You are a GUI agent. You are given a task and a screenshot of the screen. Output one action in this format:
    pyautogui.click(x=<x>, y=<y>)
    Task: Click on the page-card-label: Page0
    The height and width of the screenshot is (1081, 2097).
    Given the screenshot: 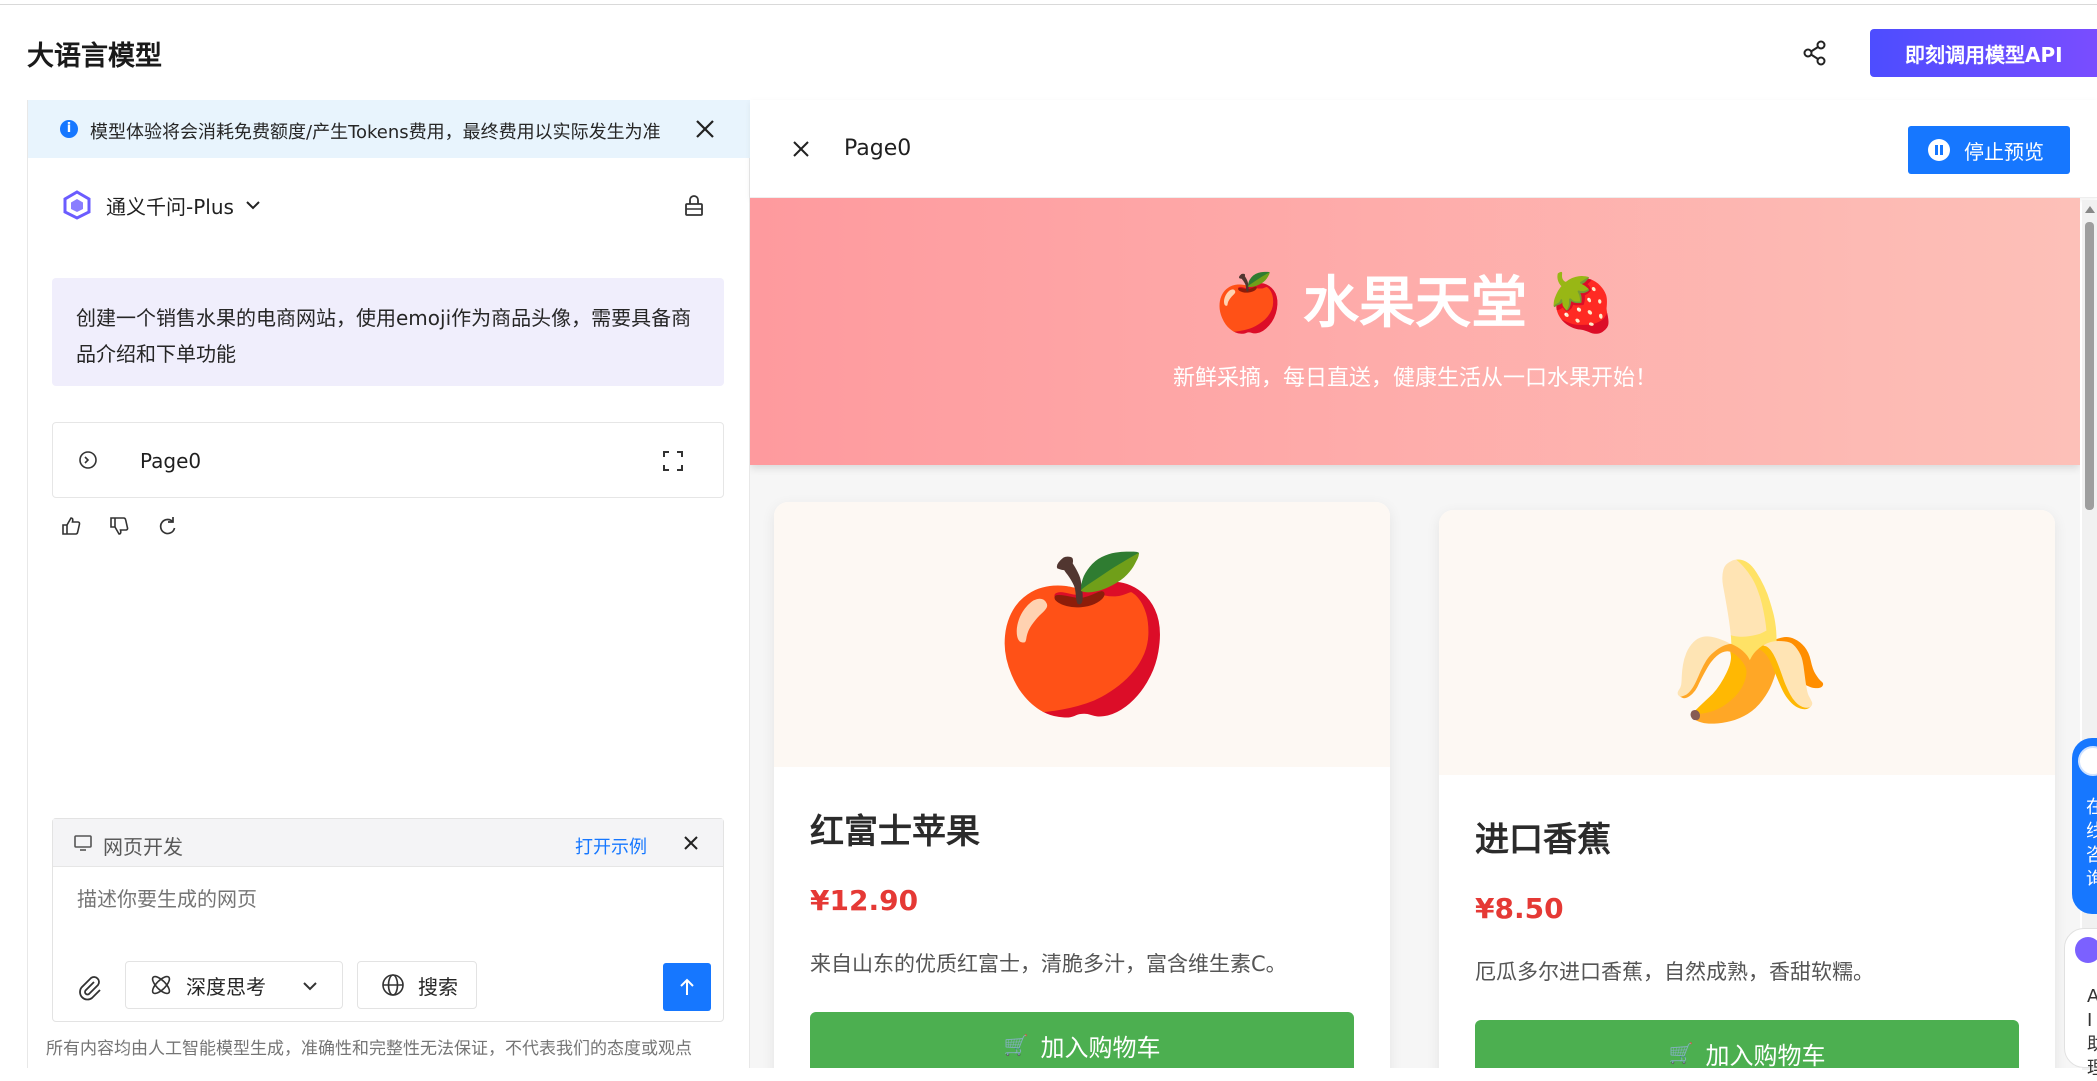 What is the action you would take?
    pyautogui.click(x=171, y=461)
    